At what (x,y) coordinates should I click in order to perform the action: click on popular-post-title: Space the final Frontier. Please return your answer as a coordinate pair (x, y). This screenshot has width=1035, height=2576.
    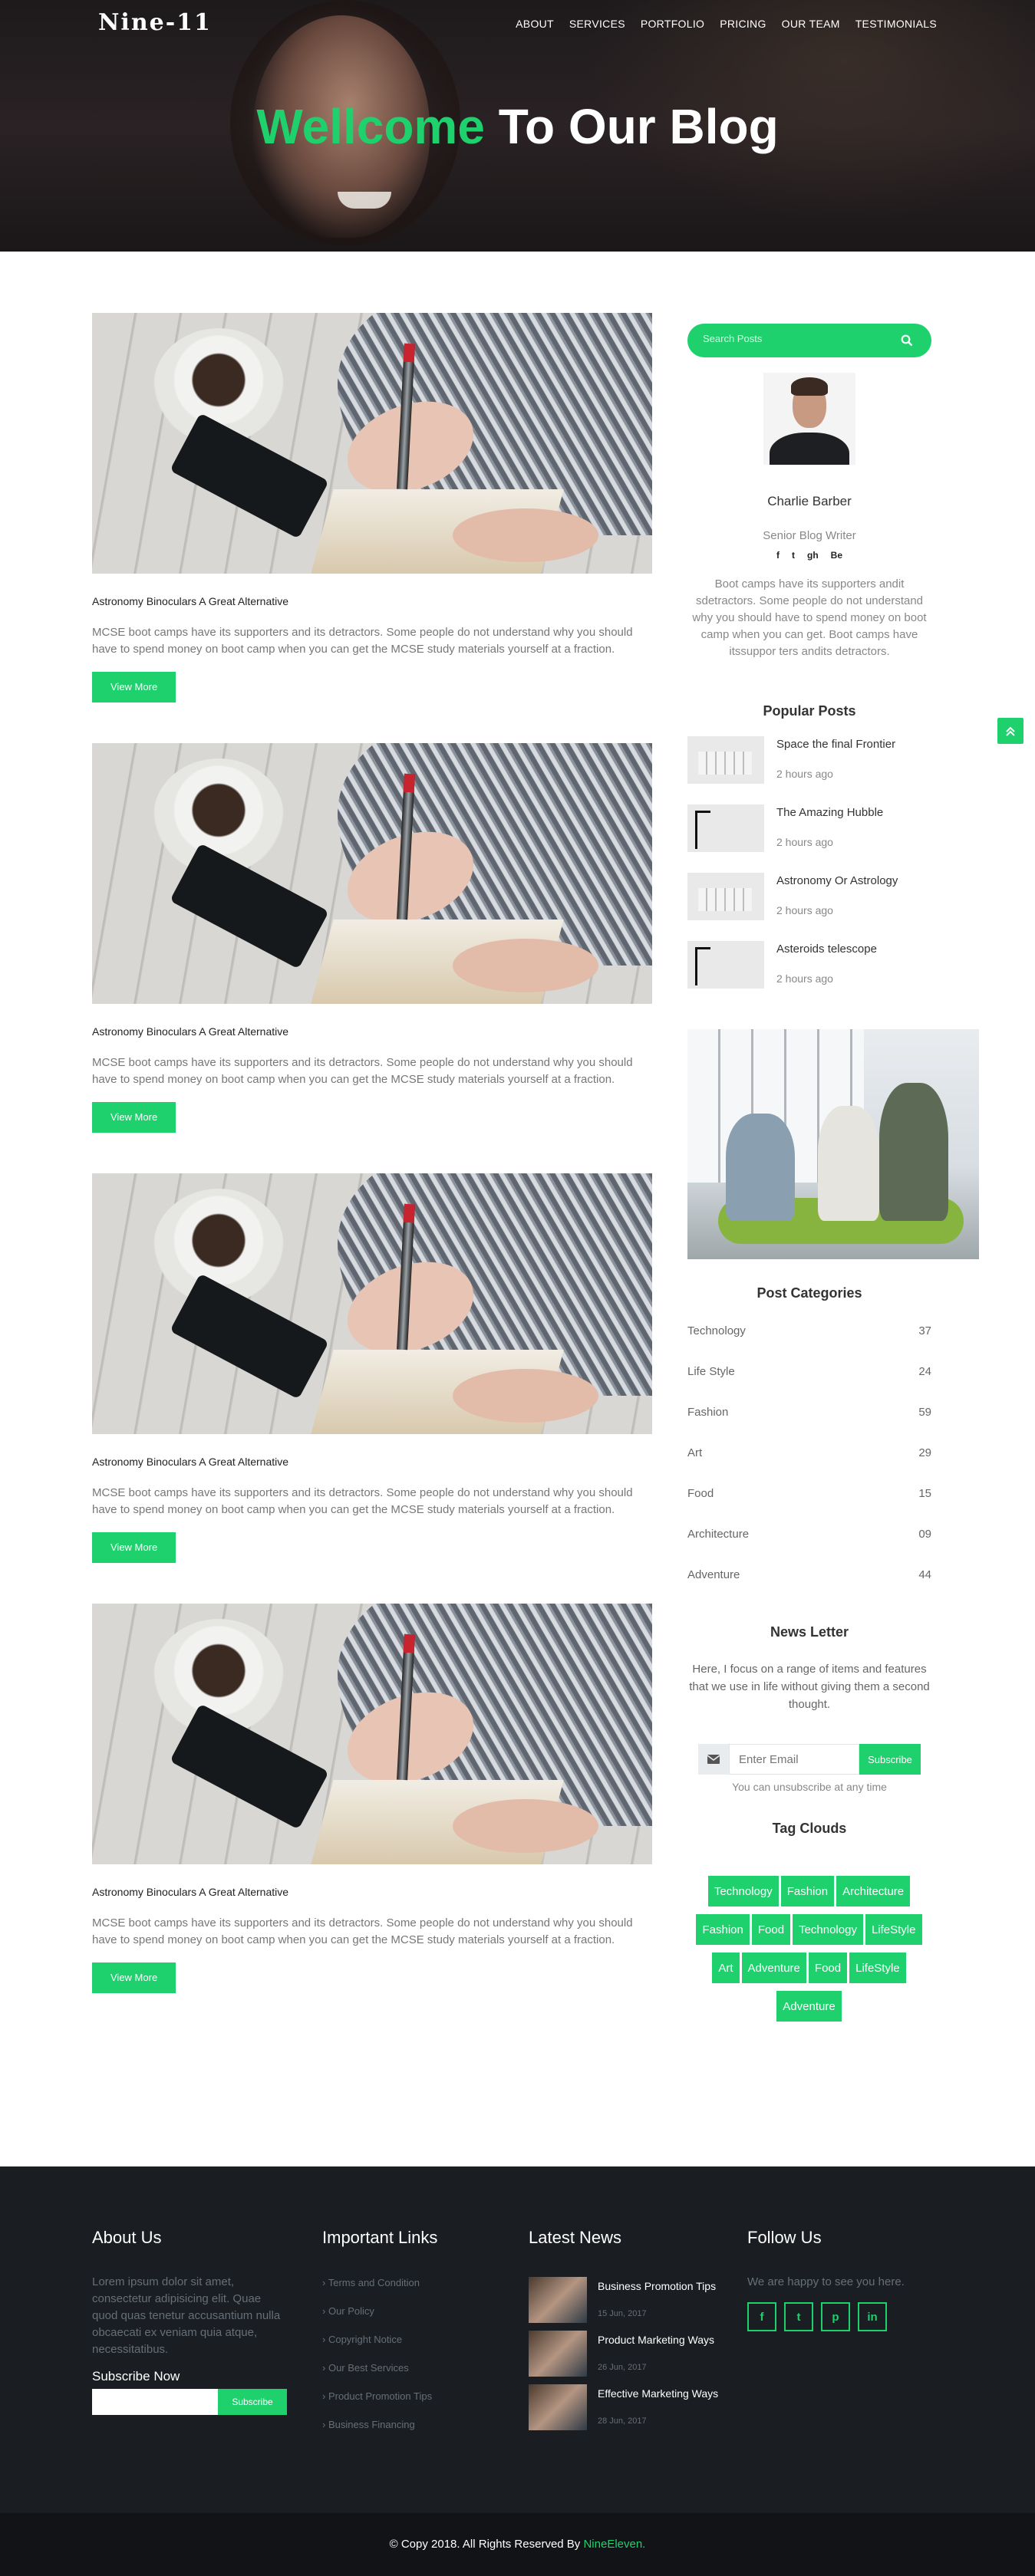
    Looking at the image, I should click on (835, 744).